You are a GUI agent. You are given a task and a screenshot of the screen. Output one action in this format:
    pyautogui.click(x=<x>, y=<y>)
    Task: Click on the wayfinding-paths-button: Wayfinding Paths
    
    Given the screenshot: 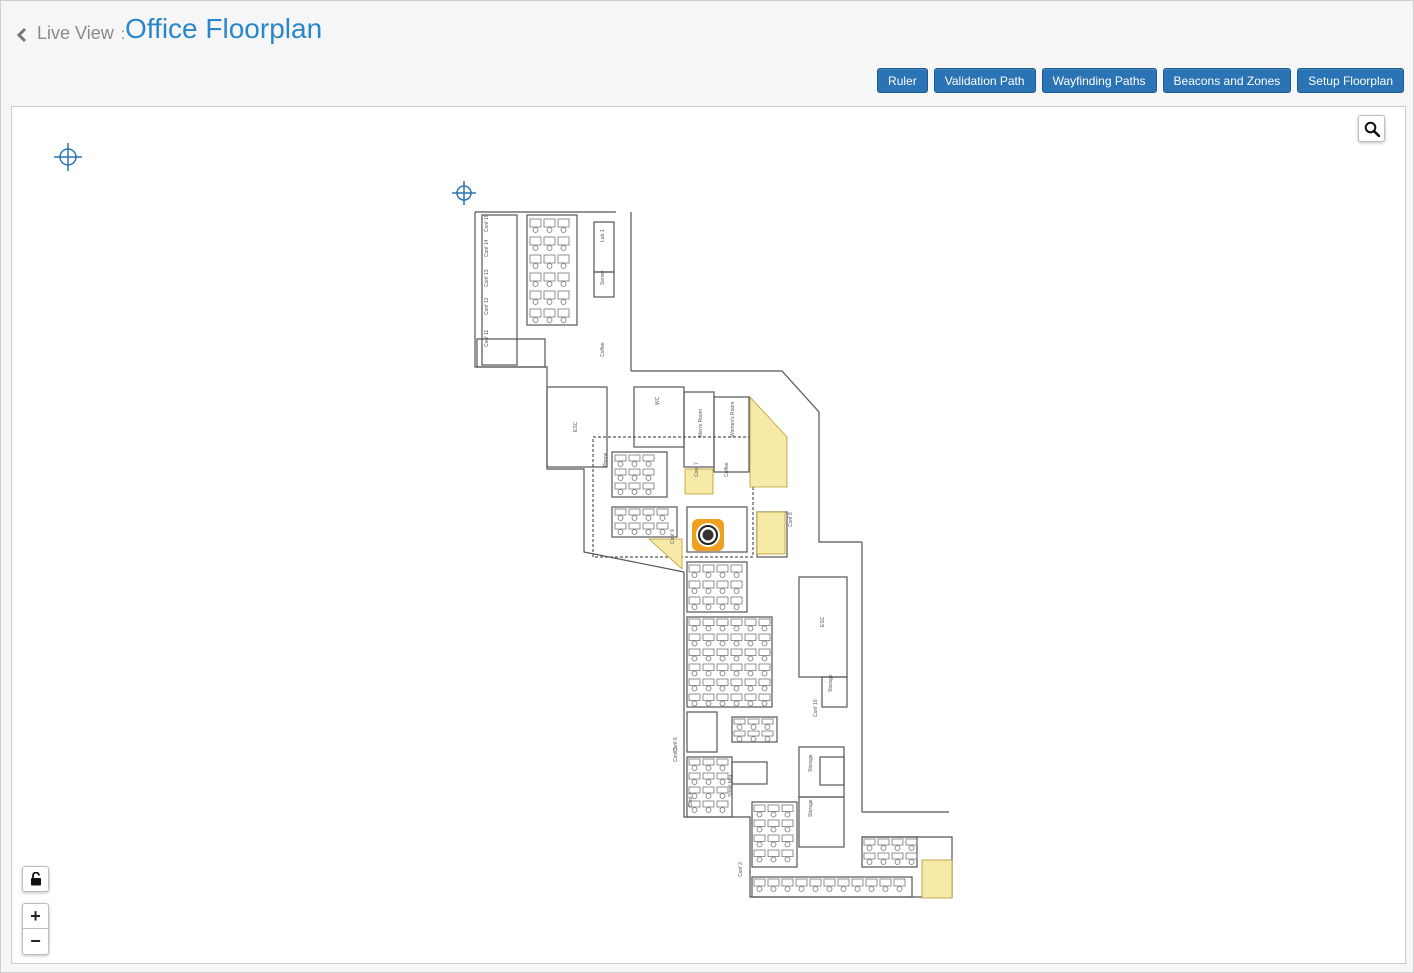 What is the action you would take?
    pyautogui.click(x=1099, y=80)
    